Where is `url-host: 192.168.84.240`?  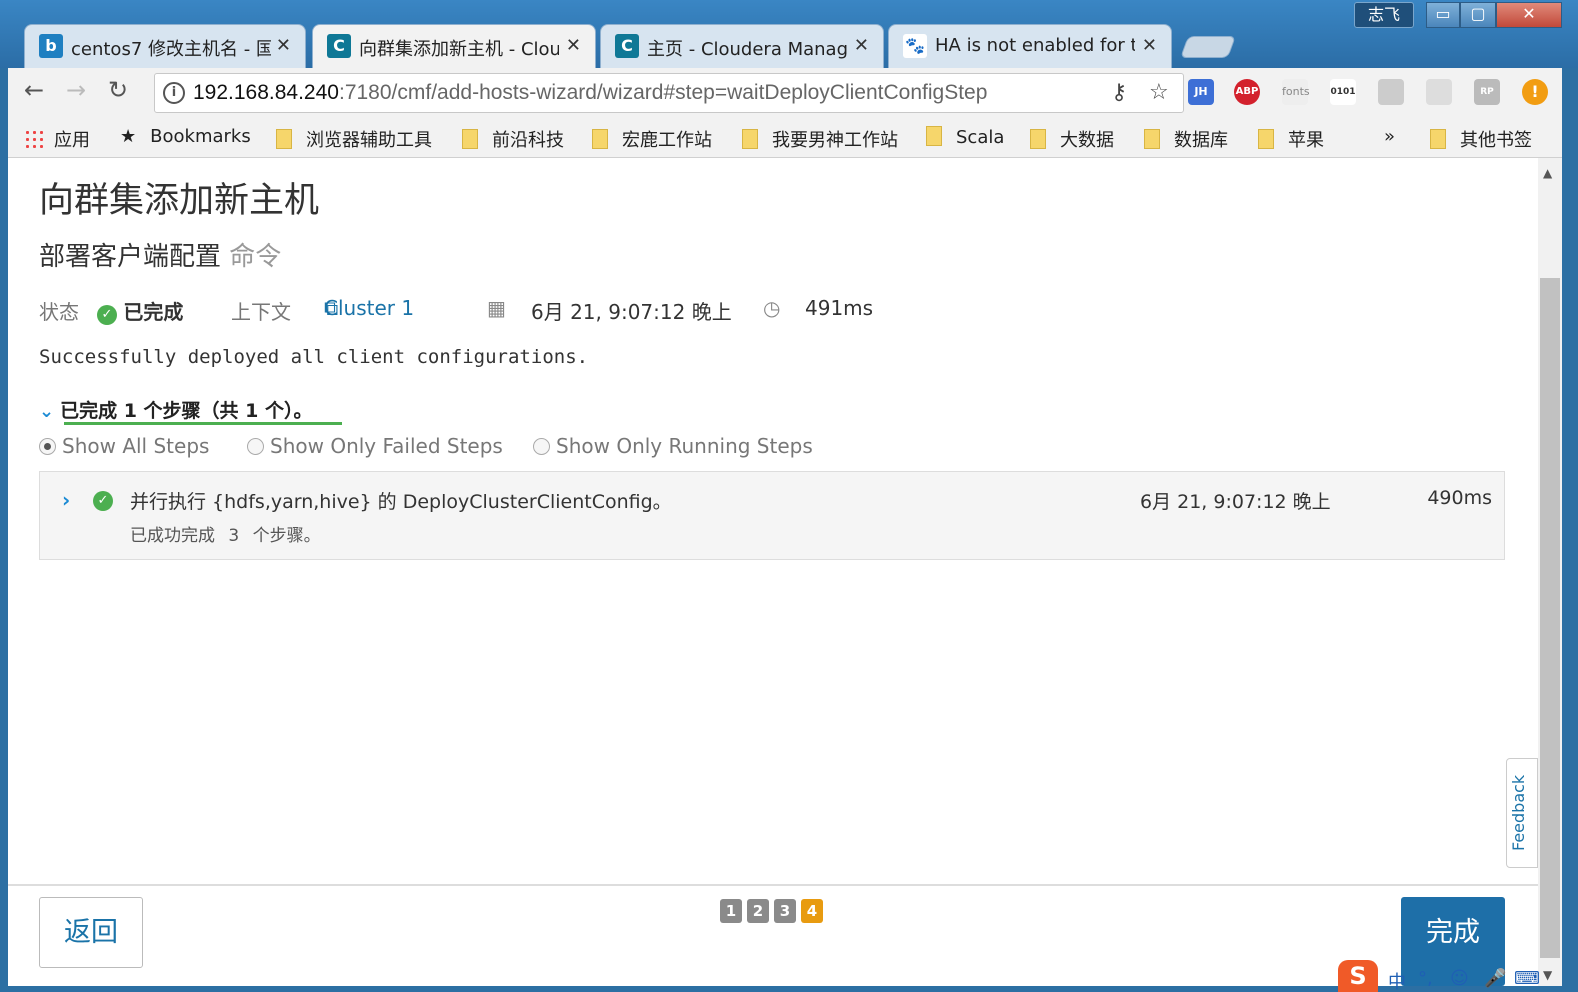
url-host: 192.168.84.240 is located at coordinates (266, 92).